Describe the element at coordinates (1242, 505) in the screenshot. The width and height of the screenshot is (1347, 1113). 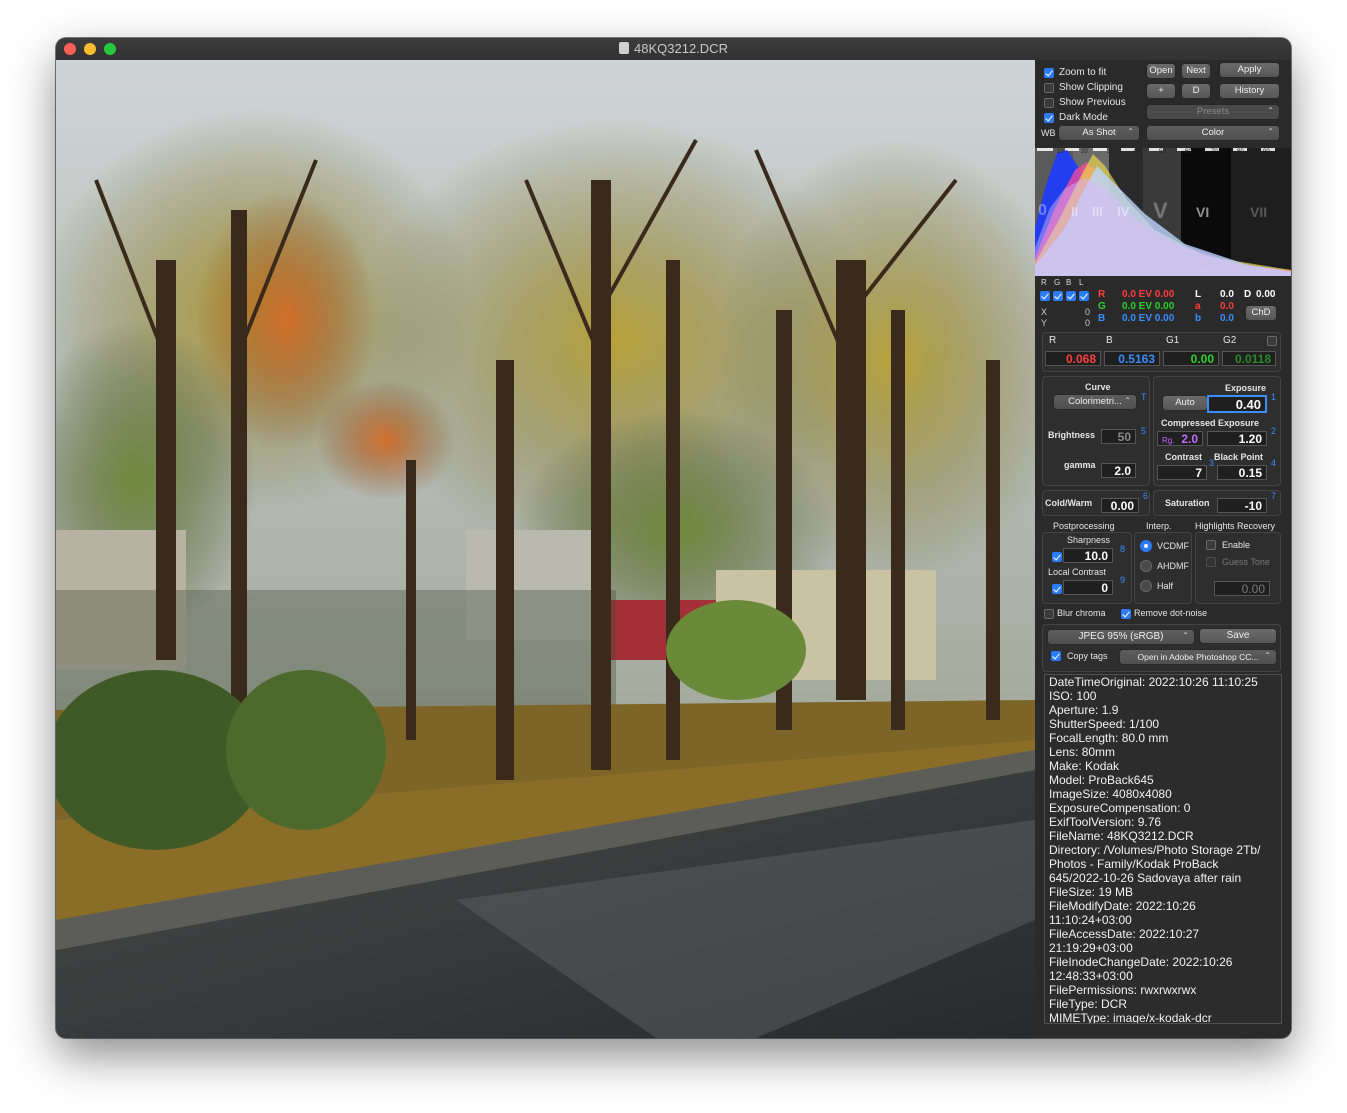
I see `saturation-field: -10` at that location.